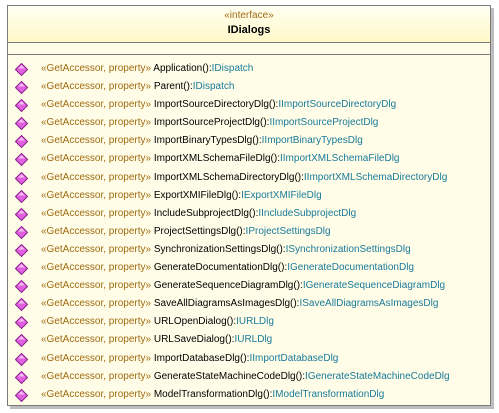 The width and height of the screenshot is (499, 413). What do you see at coordinates (226, 304) in the screenshot?
I see `operation-signature: SaveAllDiagramsAsImagesDlg():` at bounding box center [226, 304].